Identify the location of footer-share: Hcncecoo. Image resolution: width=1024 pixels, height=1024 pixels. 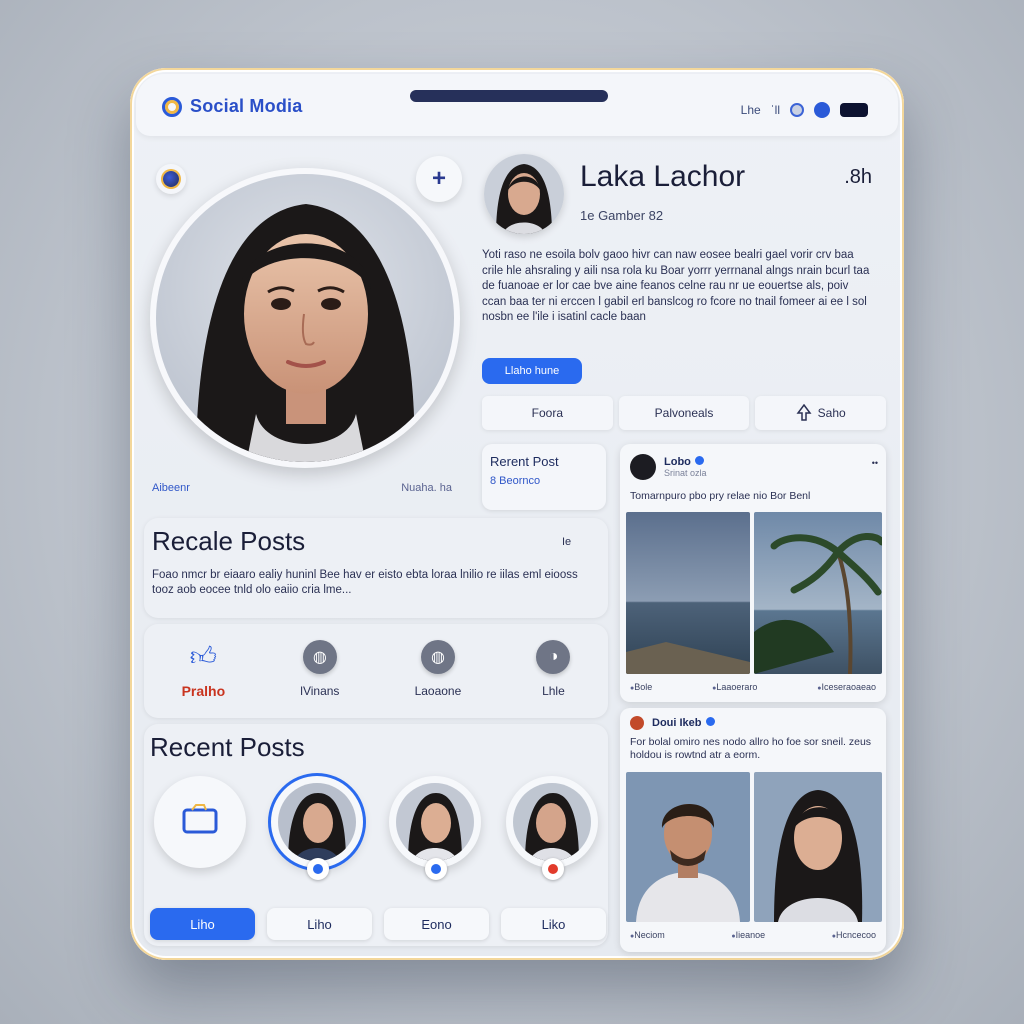
(854, 935).